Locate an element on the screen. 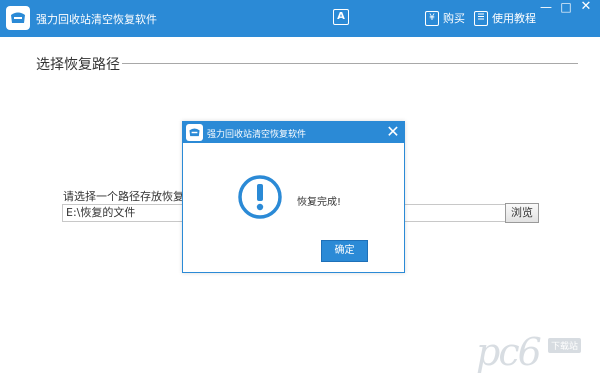 The image size is (600, 383). browse-button: 浏览 is located at coordinates (522, 213).